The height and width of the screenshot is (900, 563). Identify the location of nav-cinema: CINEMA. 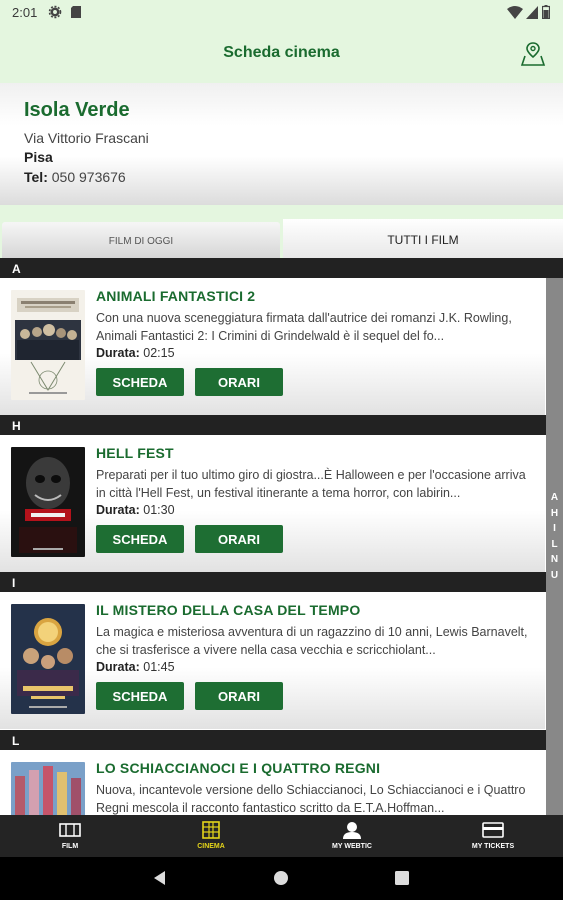
(211, 836).